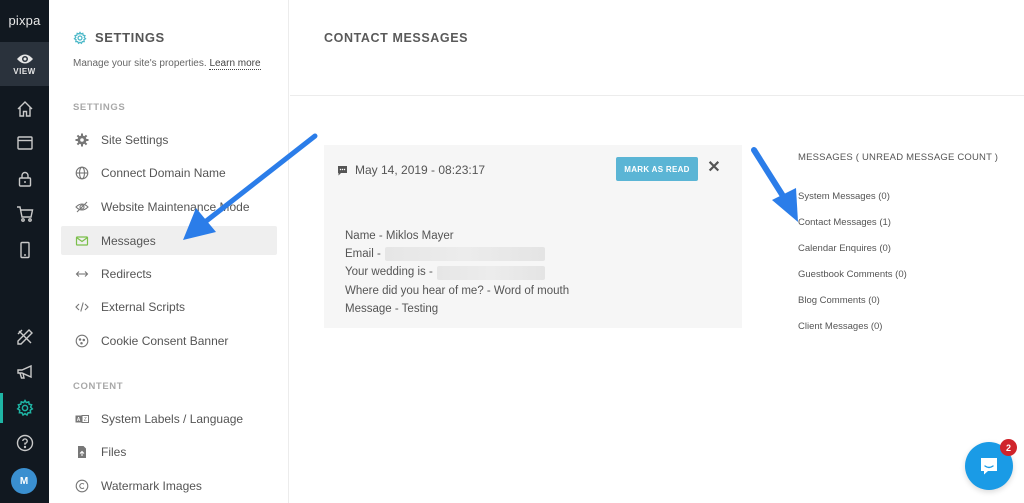 Image resolution: width=1024 pixels, height=503 pixels. What do you see at coordinates (396, 38) in the screenshot?
I see `page-title: CONTACT MESSAGES` at bounding box center [396, 38].